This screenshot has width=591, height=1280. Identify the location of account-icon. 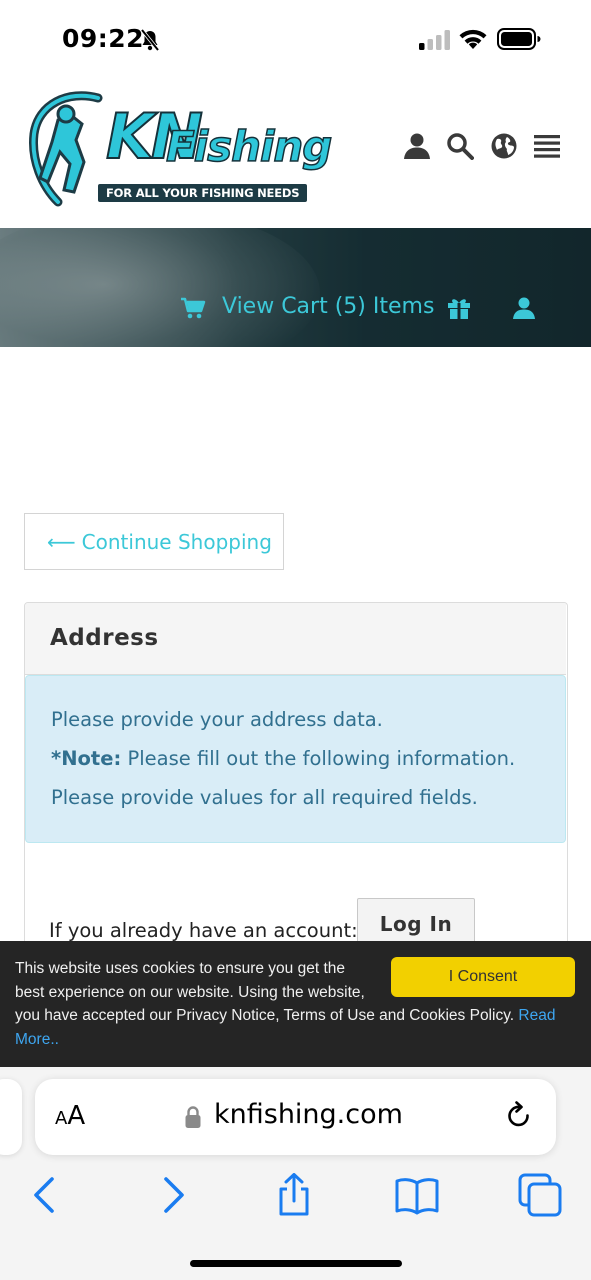
(524, 308).